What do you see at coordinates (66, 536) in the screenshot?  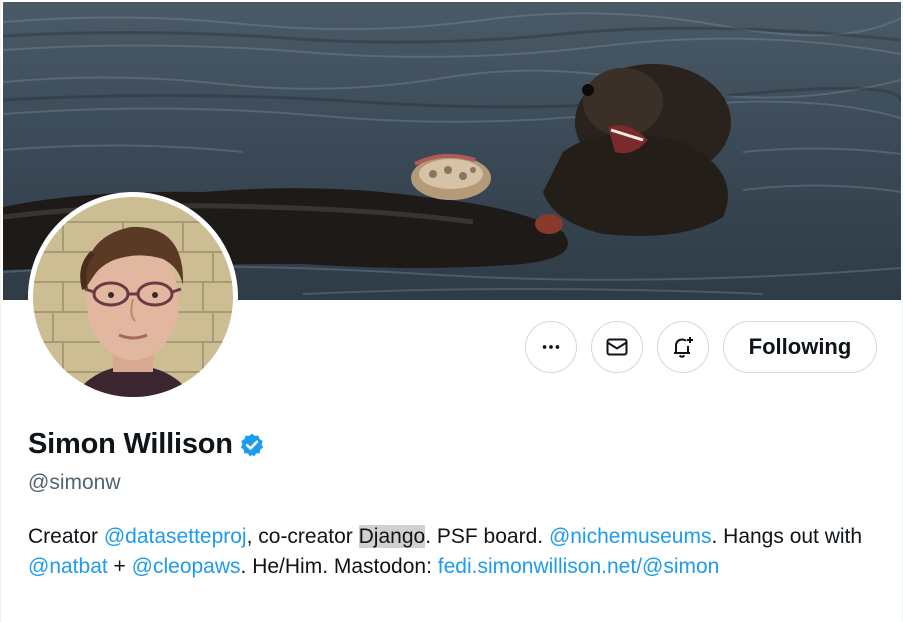 I see `bio-text: Creator` at bounding box center [66, 536].